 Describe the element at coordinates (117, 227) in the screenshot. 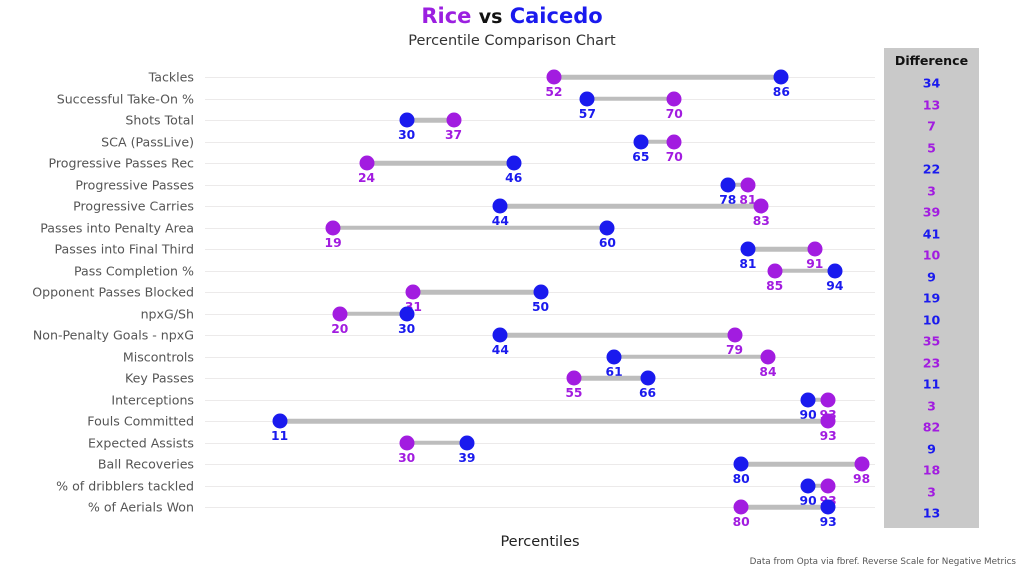

I see `y-axis-category-label: Passes into Penalty Area` at that location.